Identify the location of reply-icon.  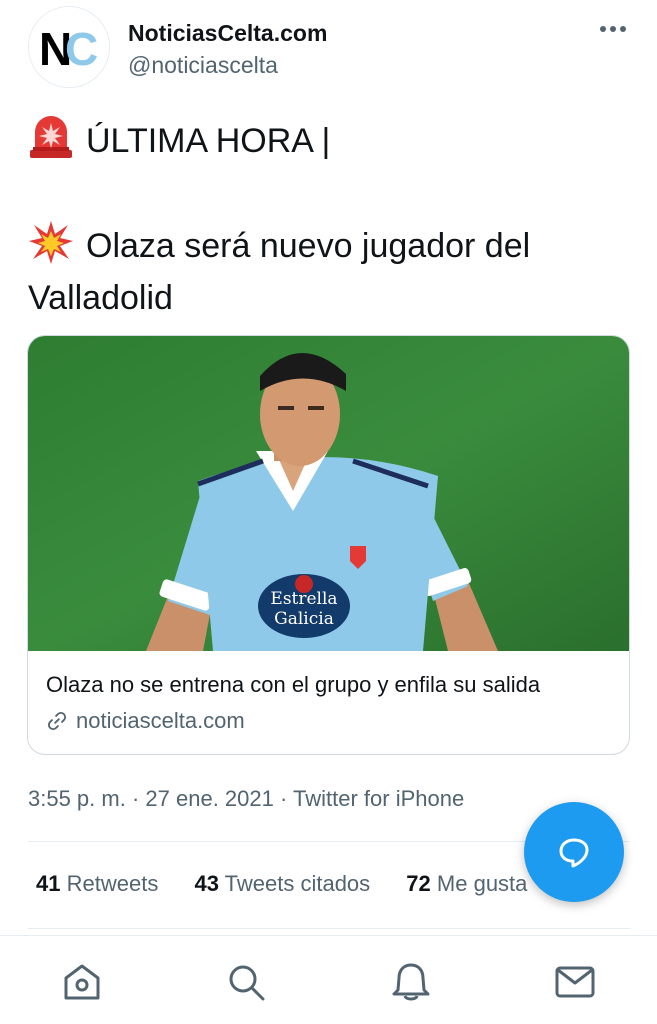
(574, 853).